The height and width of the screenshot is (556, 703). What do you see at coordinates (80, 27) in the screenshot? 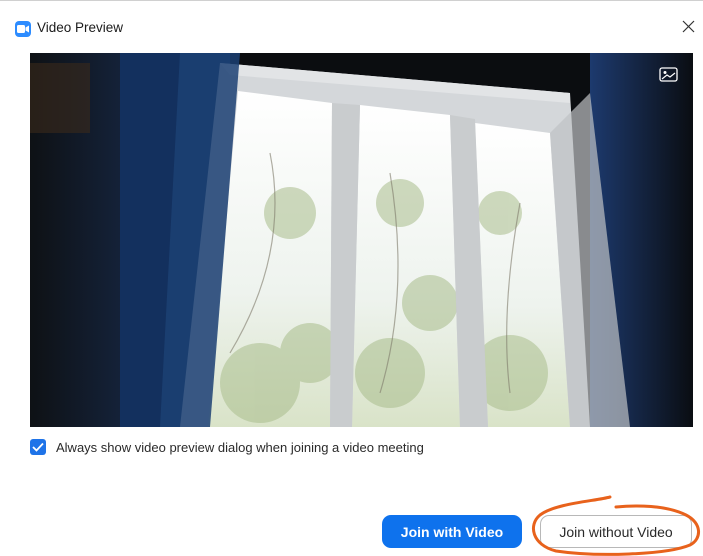
I see `dialog-title: Video Preview` at bounding box center [80, 27].